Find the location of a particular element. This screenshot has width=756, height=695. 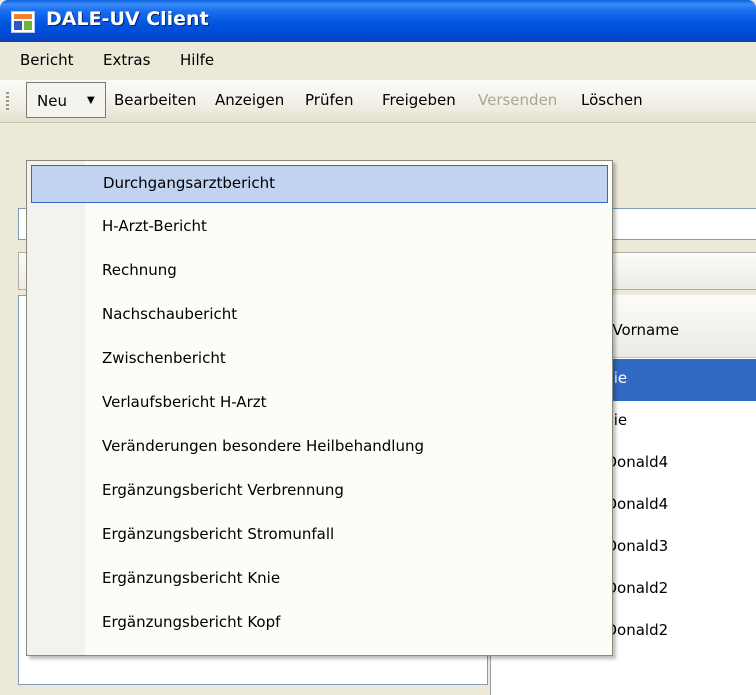

menu-bericht: Bericht is located at coordinates (47, 60).